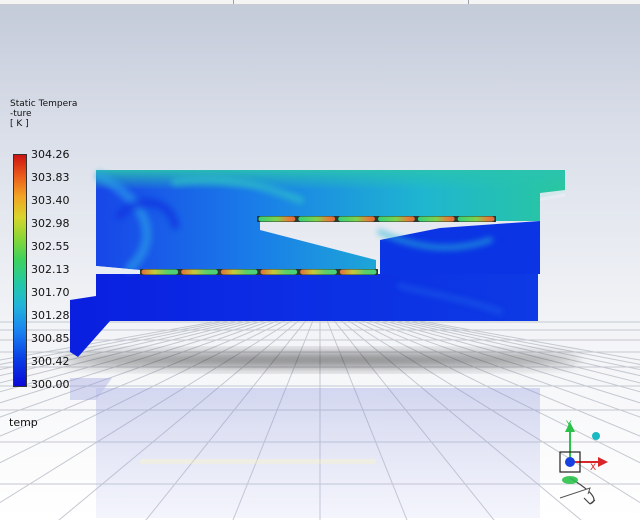 The image size is (640, 520). Describe the element at coordinates (50, 292) in the screenshot. I see `legend-tick-label: 301.70` at that location.